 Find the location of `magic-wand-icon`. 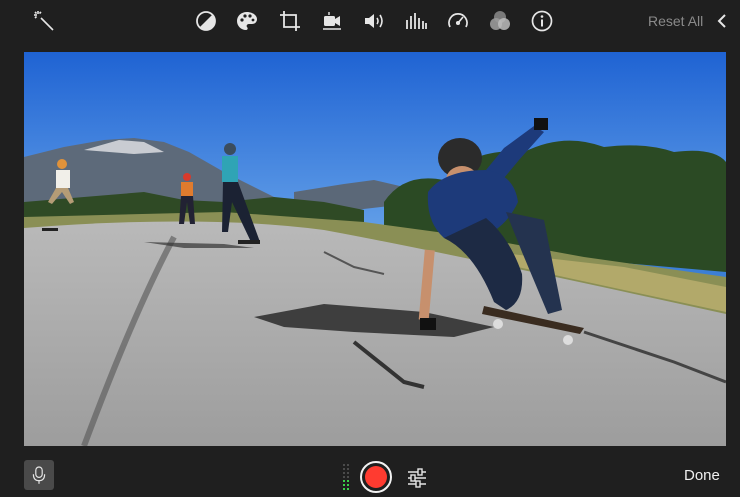

magic-wand-icon is located at coordinates (44, 21).